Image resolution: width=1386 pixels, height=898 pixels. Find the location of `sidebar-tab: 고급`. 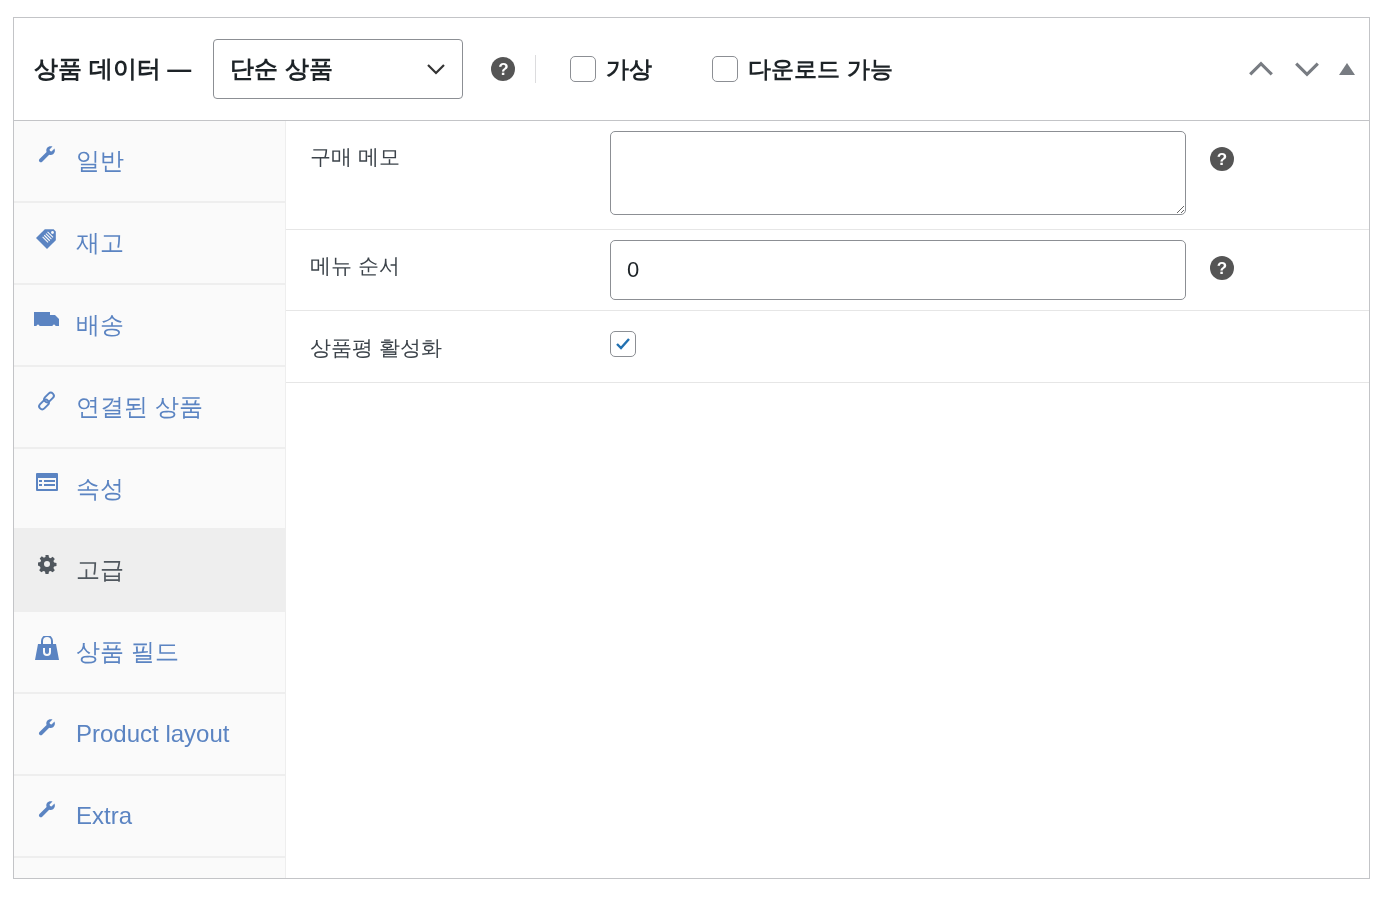

sidebar-tab: 고급 is located at coordinates (149, 571).